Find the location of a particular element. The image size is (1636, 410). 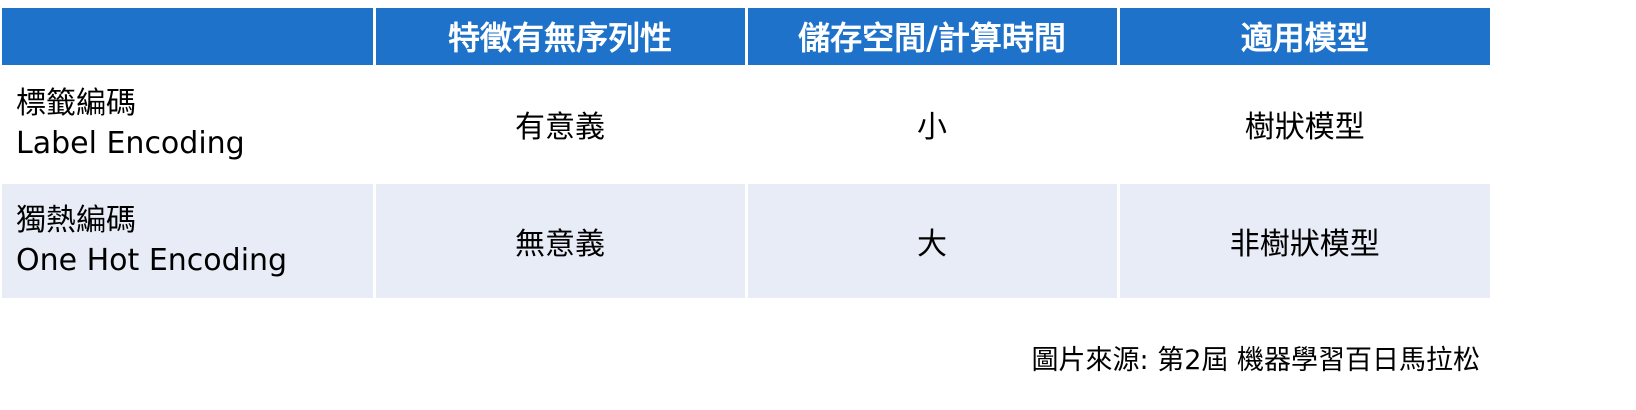

header-cell-applicable-model: 適用模型 is located at coordinates (1304, 38).